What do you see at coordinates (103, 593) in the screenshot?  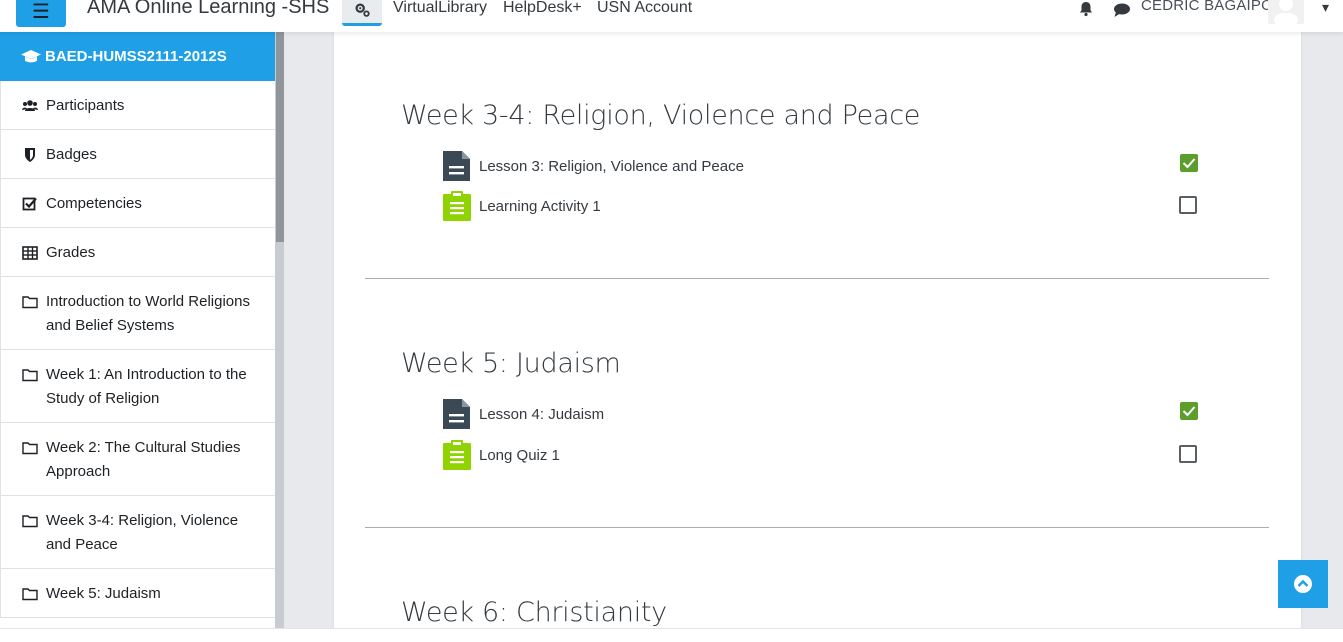 I see `sidebar-item-label: Week 5: Judaism` at bounding box center [103, 593].